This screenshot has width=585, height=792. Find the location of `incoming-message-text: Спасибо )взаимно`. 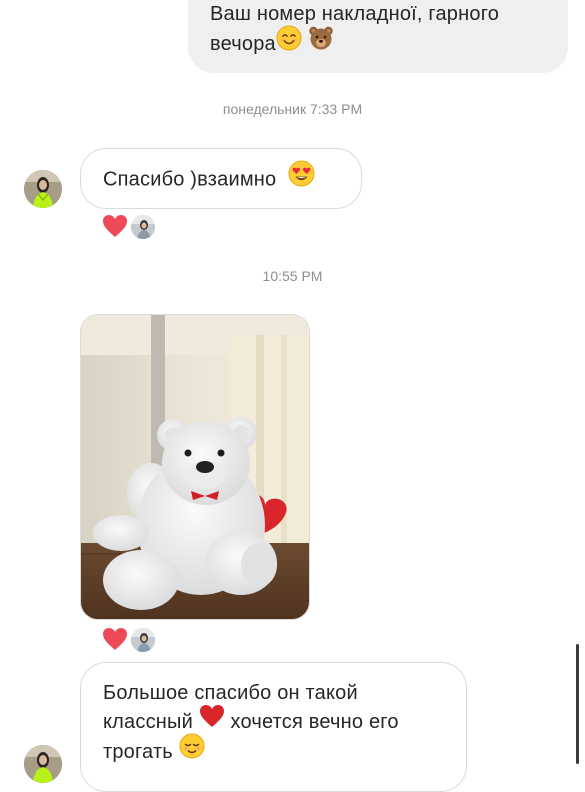

incoming-message-text: Спасибо )взаимно is located at coordinates (190, 179).